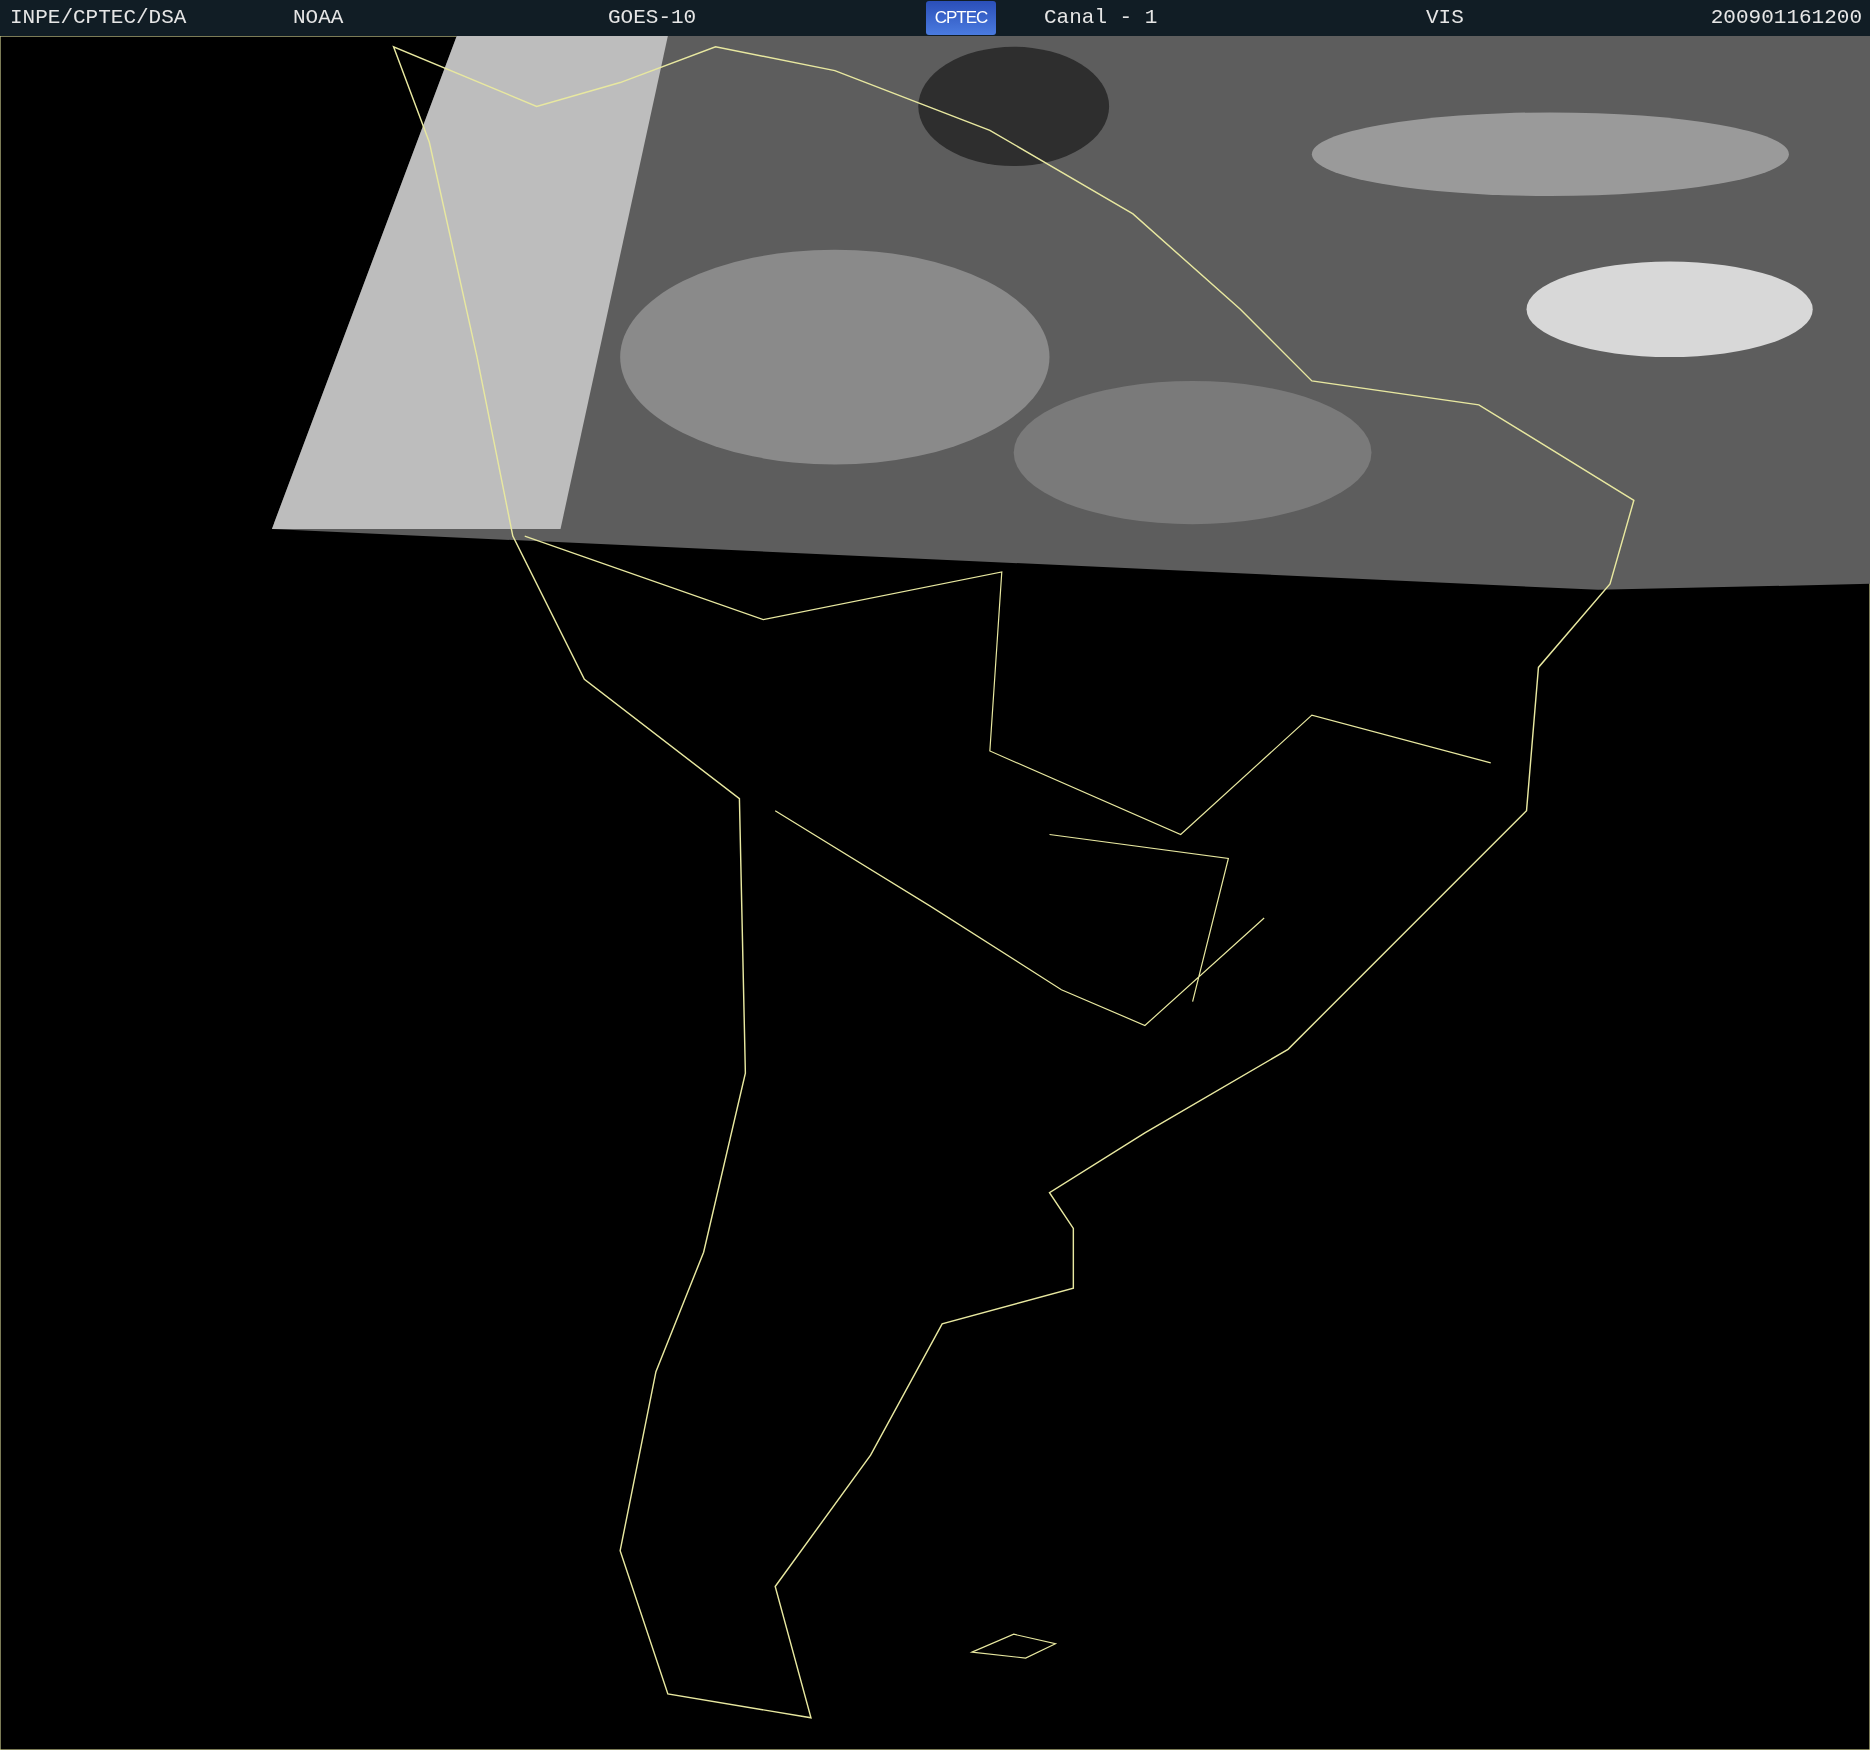  I want to click on logo: CPTEC, so click(961, 18).